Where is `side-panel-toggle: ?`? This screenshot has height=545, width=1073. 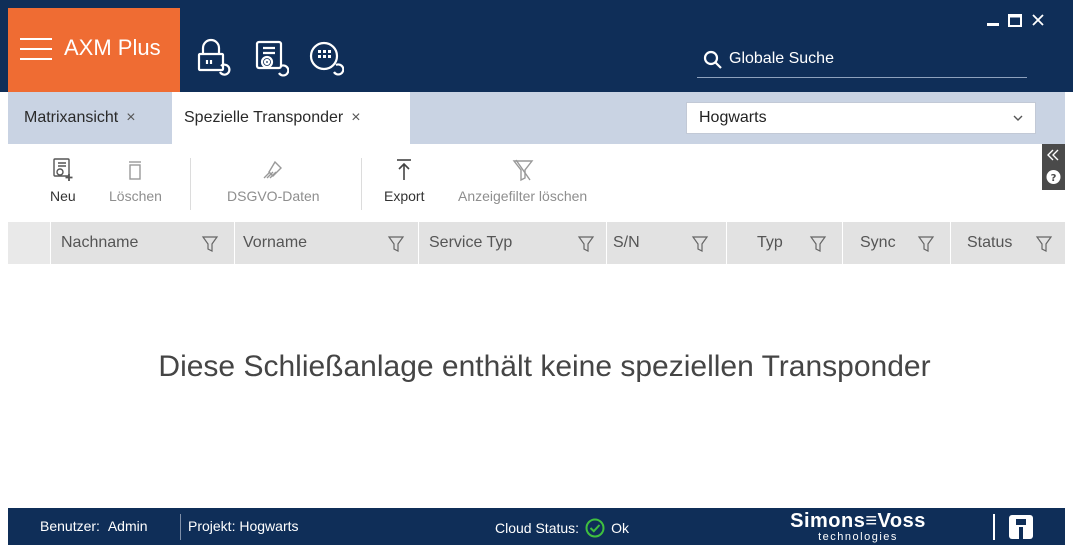
side-panel-toggle: ? is located at coordinates (1053, 167).